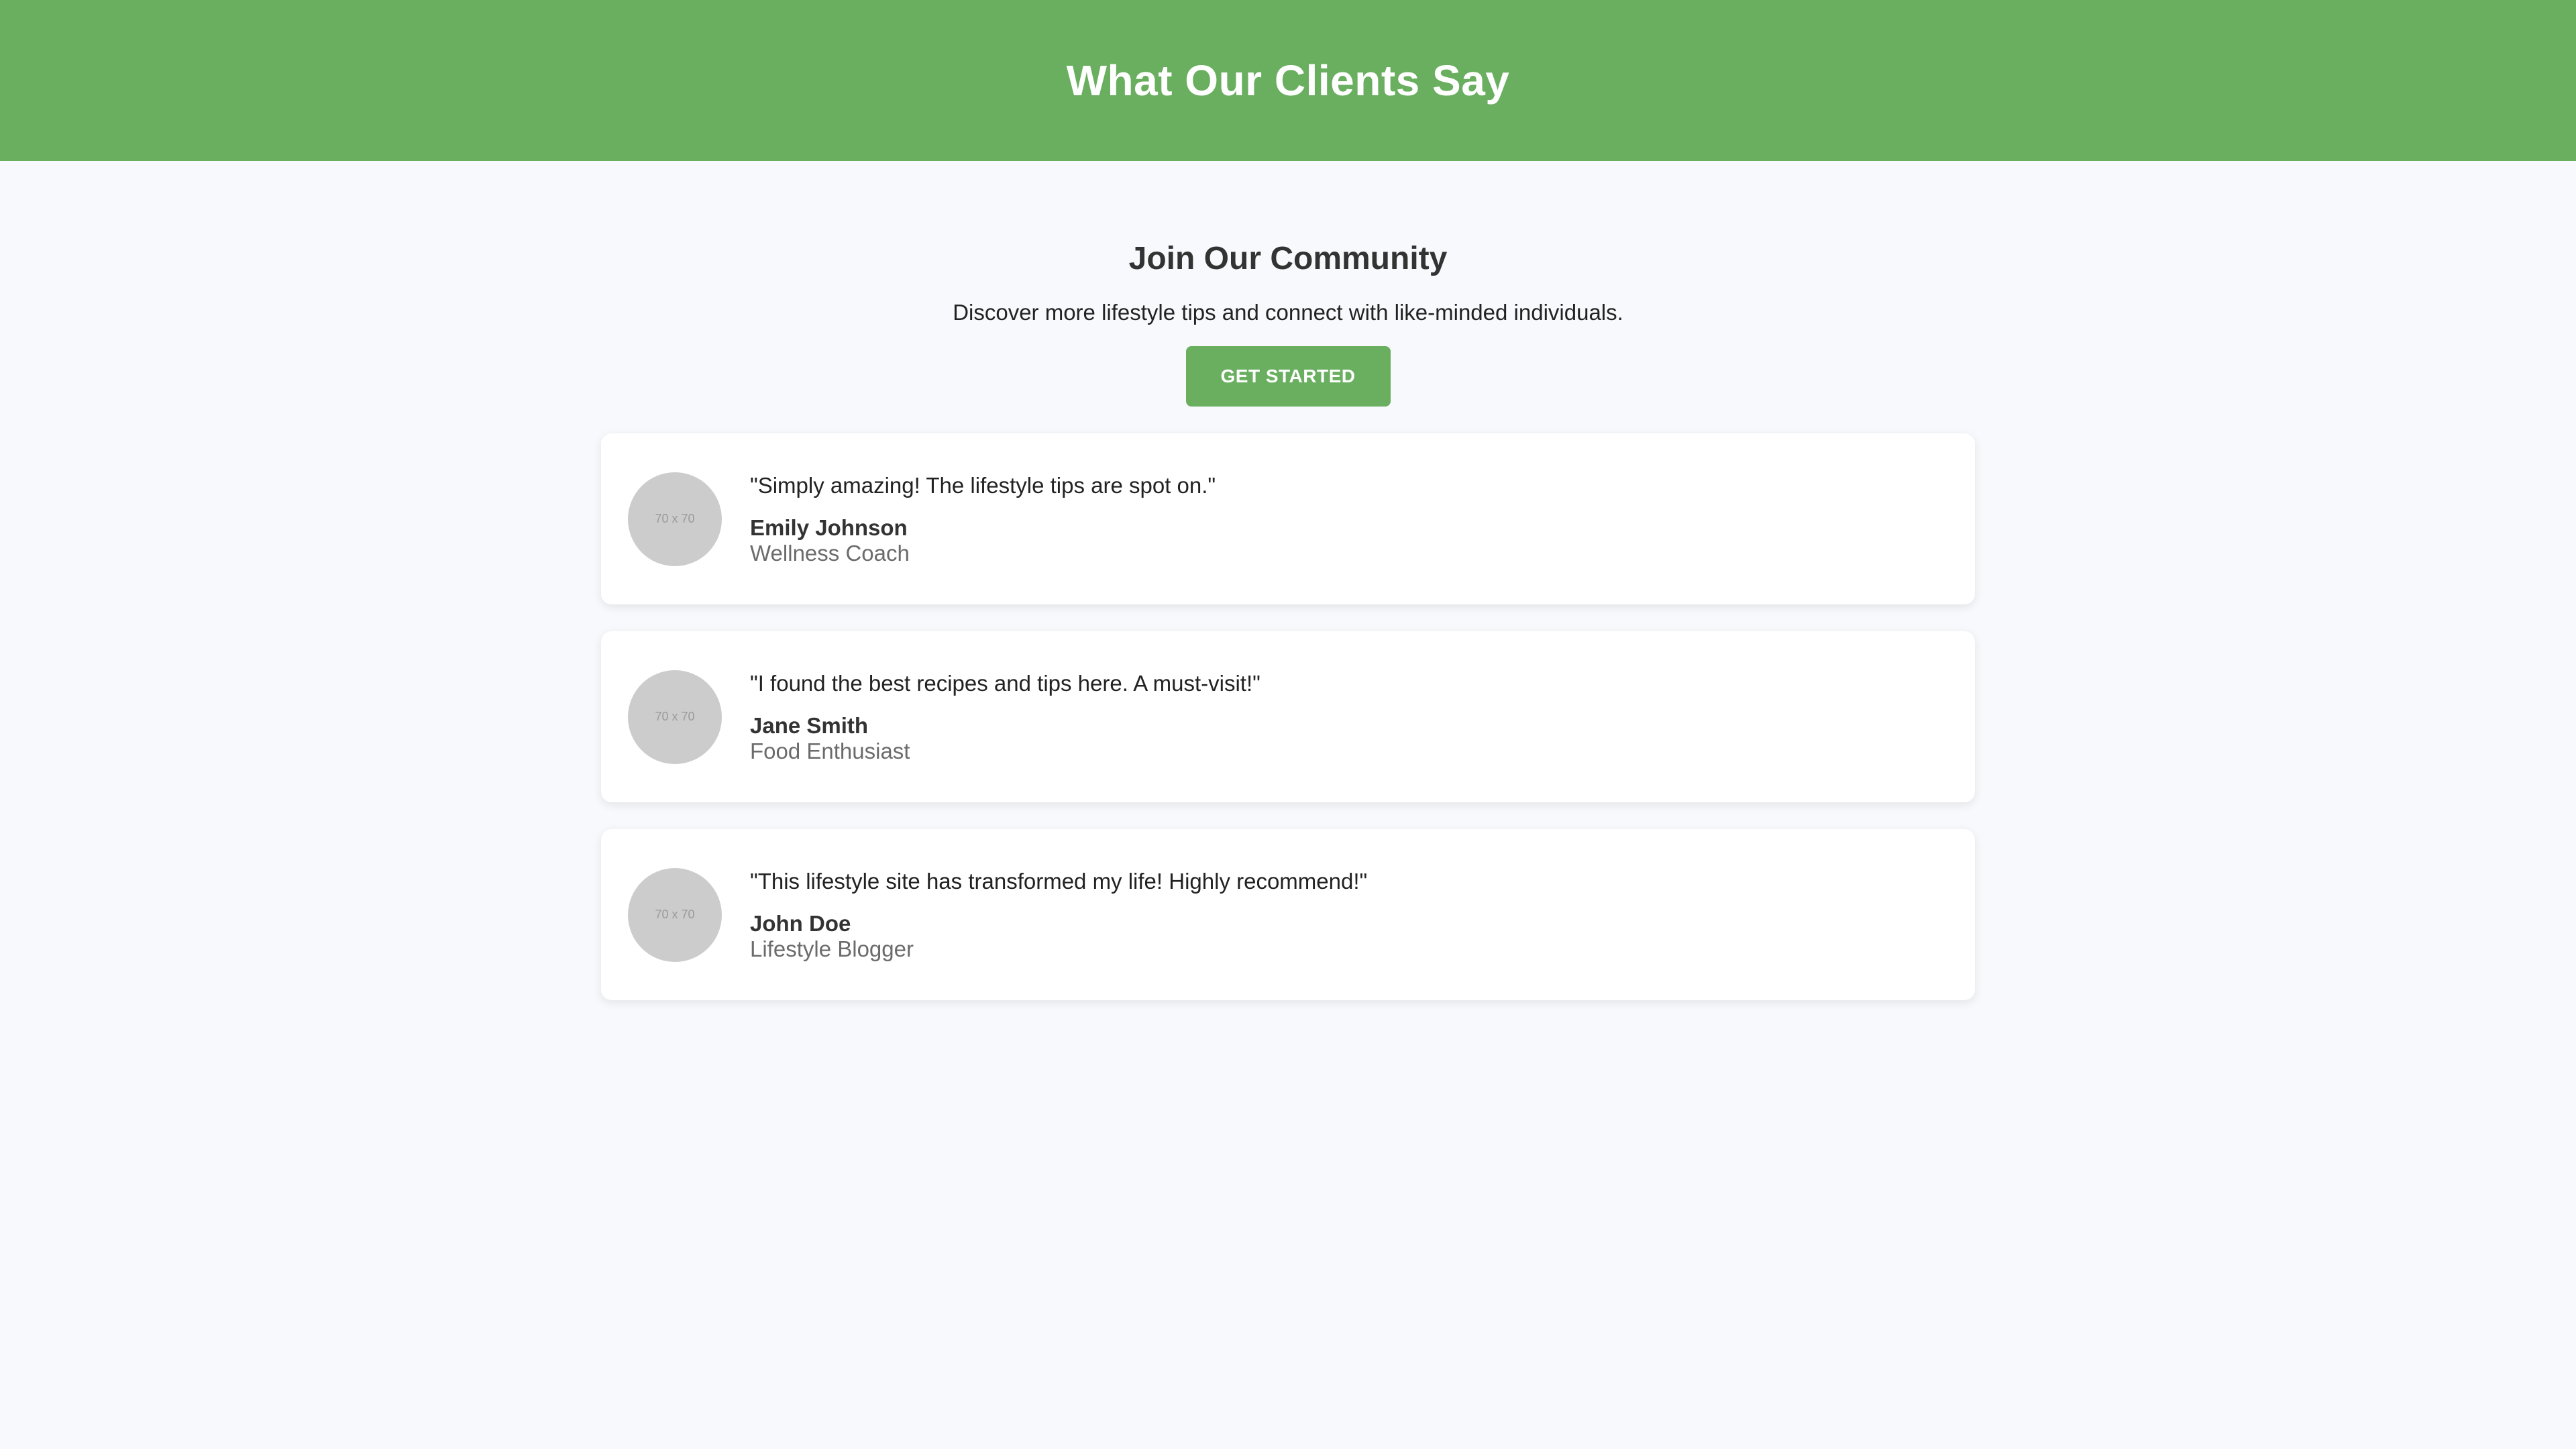  I want to click on page-title: What Our Clients Say, so click(1288, 80).